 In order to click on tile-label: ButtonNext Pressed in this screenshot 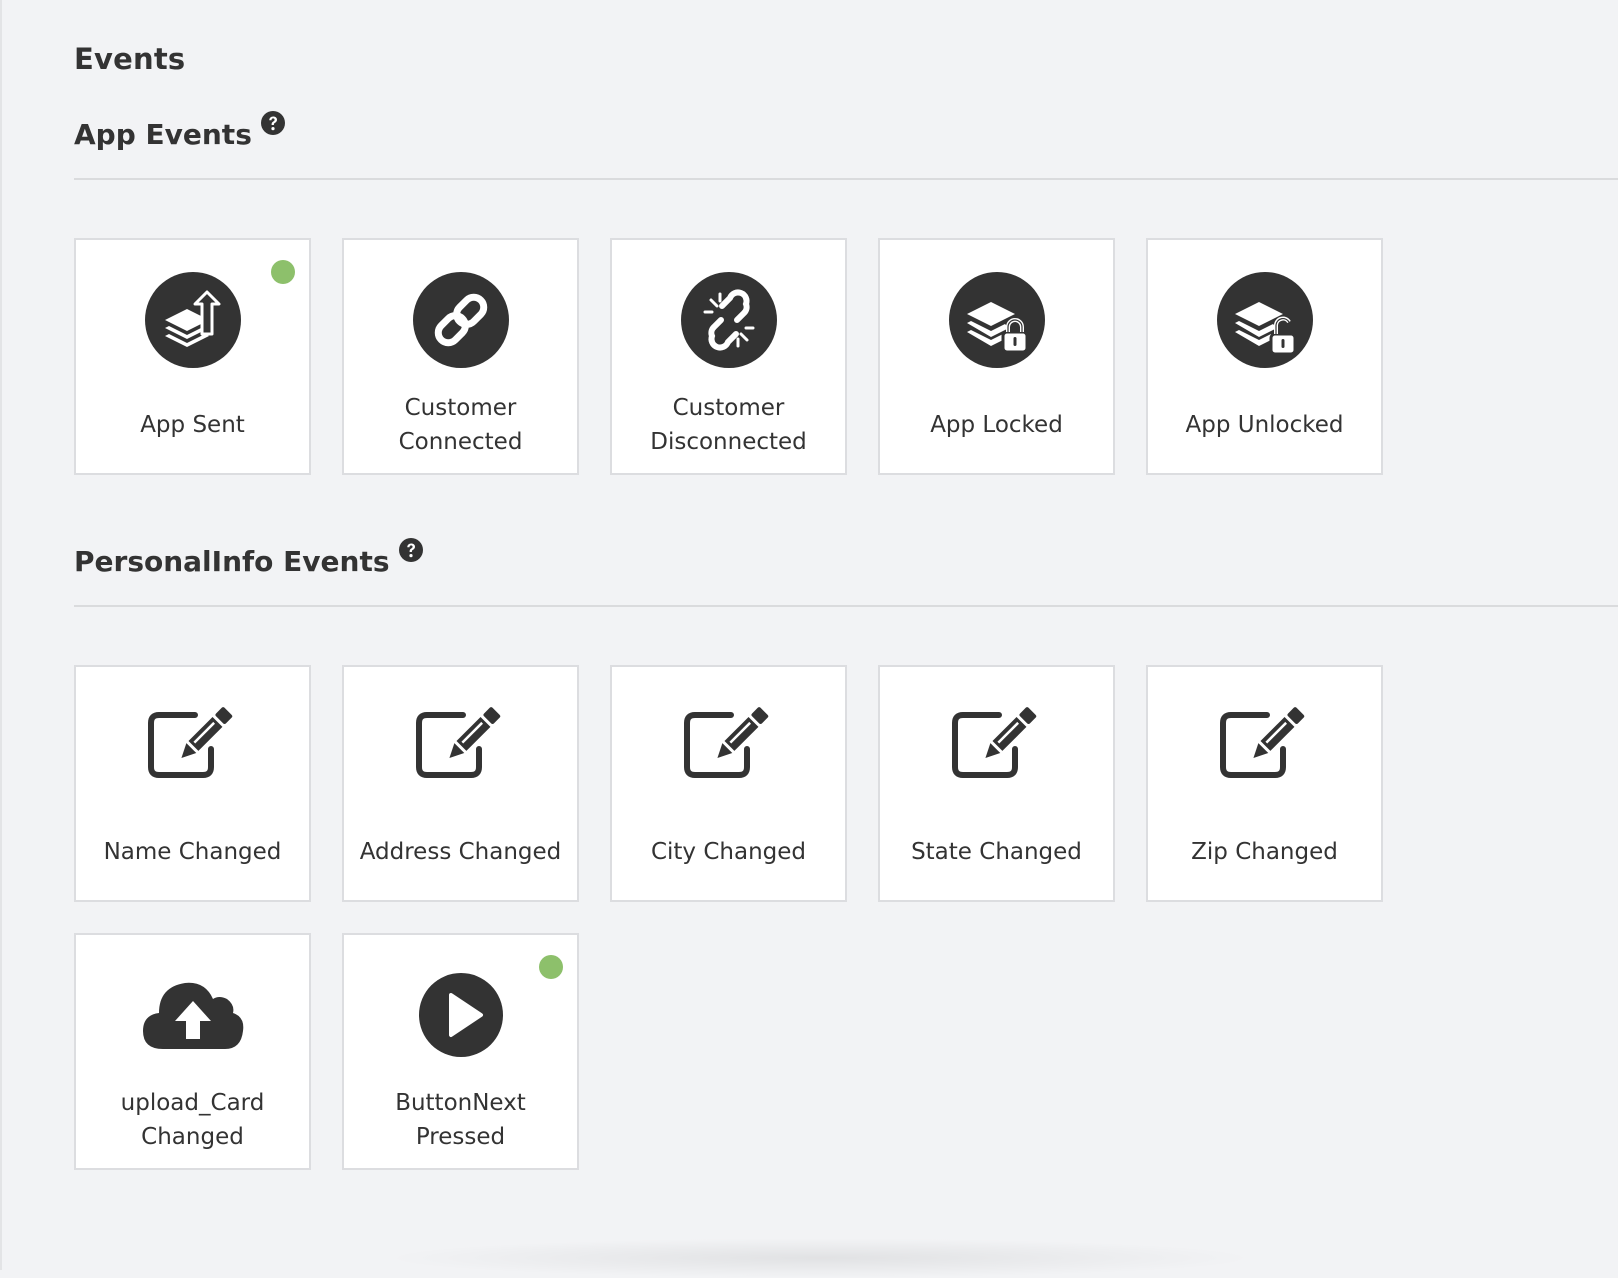, I will do `click(460, 1120)`.